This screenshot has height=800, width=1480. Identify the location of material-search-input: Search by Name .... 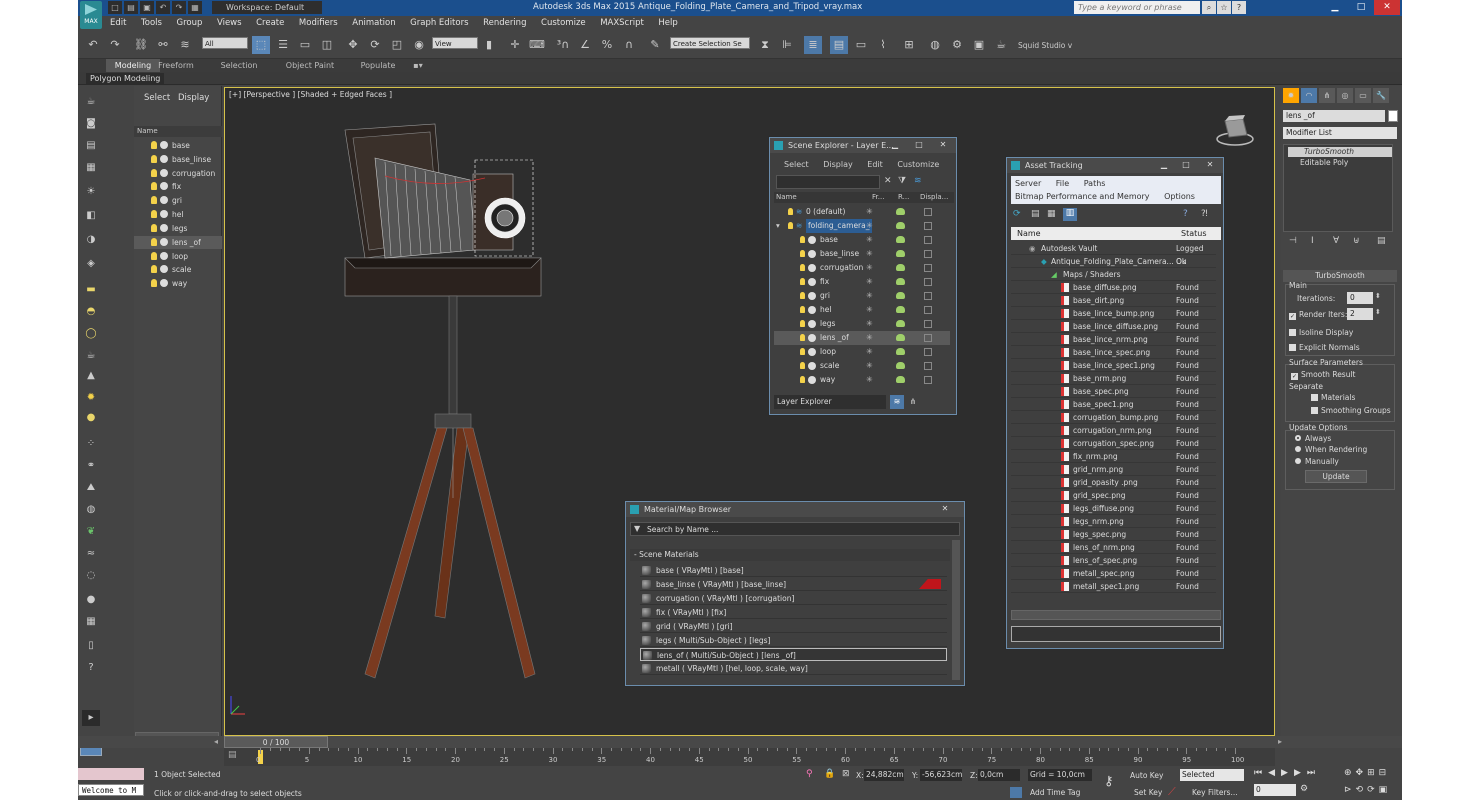
(682, 529).